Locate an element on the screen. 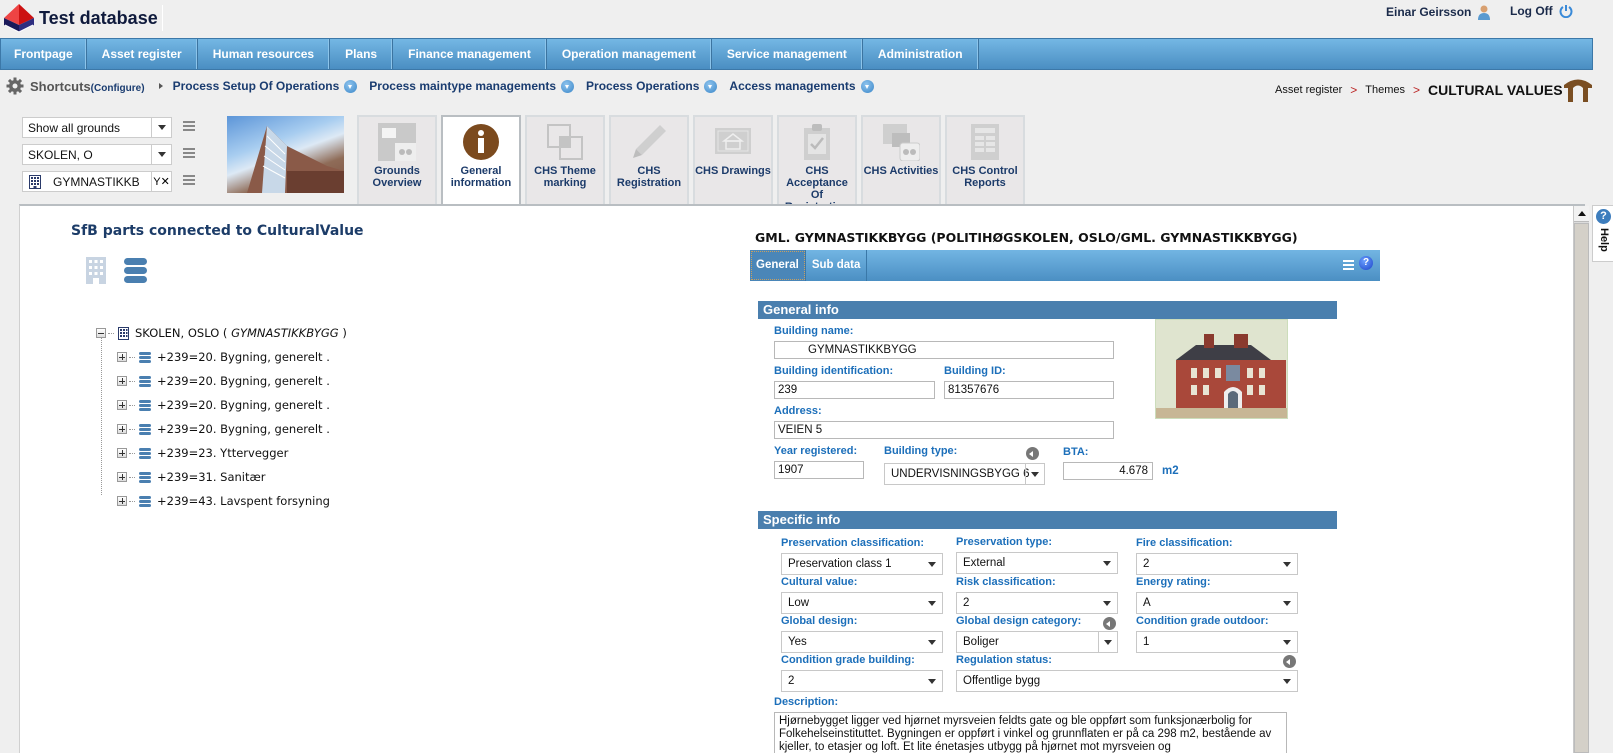 The image size is (1613, 753). tab-chs-registration: CHS Registration is located at coordinates (649, 159).